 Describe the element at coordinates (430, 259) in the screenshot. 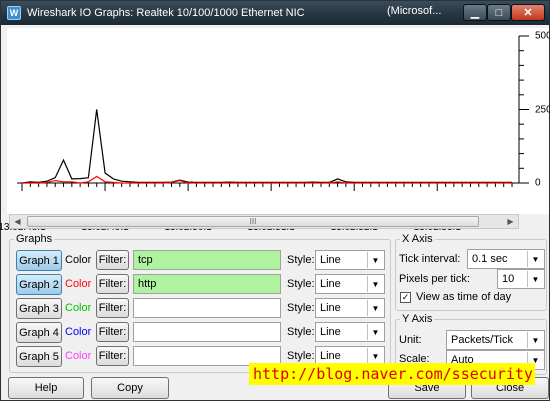

I see `tick-interval-label: Tick interval:` at that location.